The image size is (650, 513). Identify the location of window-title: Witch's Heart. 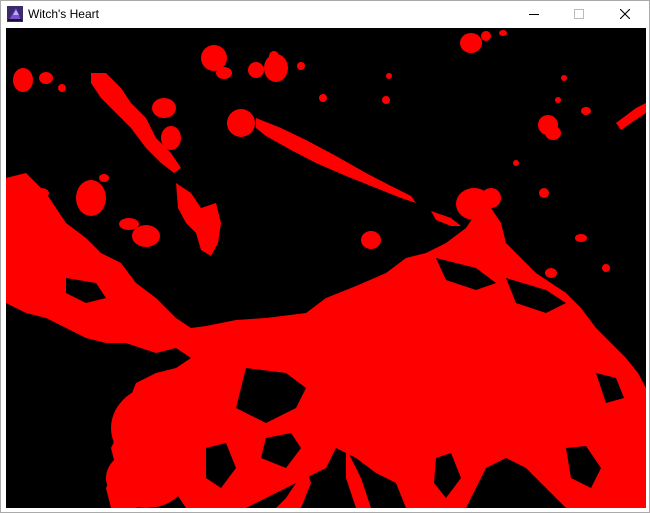
(63, 14).